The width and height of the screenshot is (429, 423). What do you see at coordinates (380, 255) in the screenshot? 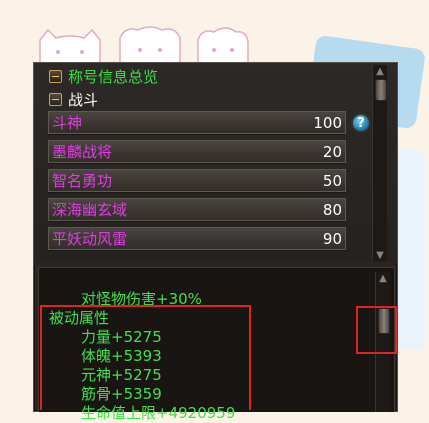
I see `scroll-down-icon: ▼` at bounding box center [380, 255].